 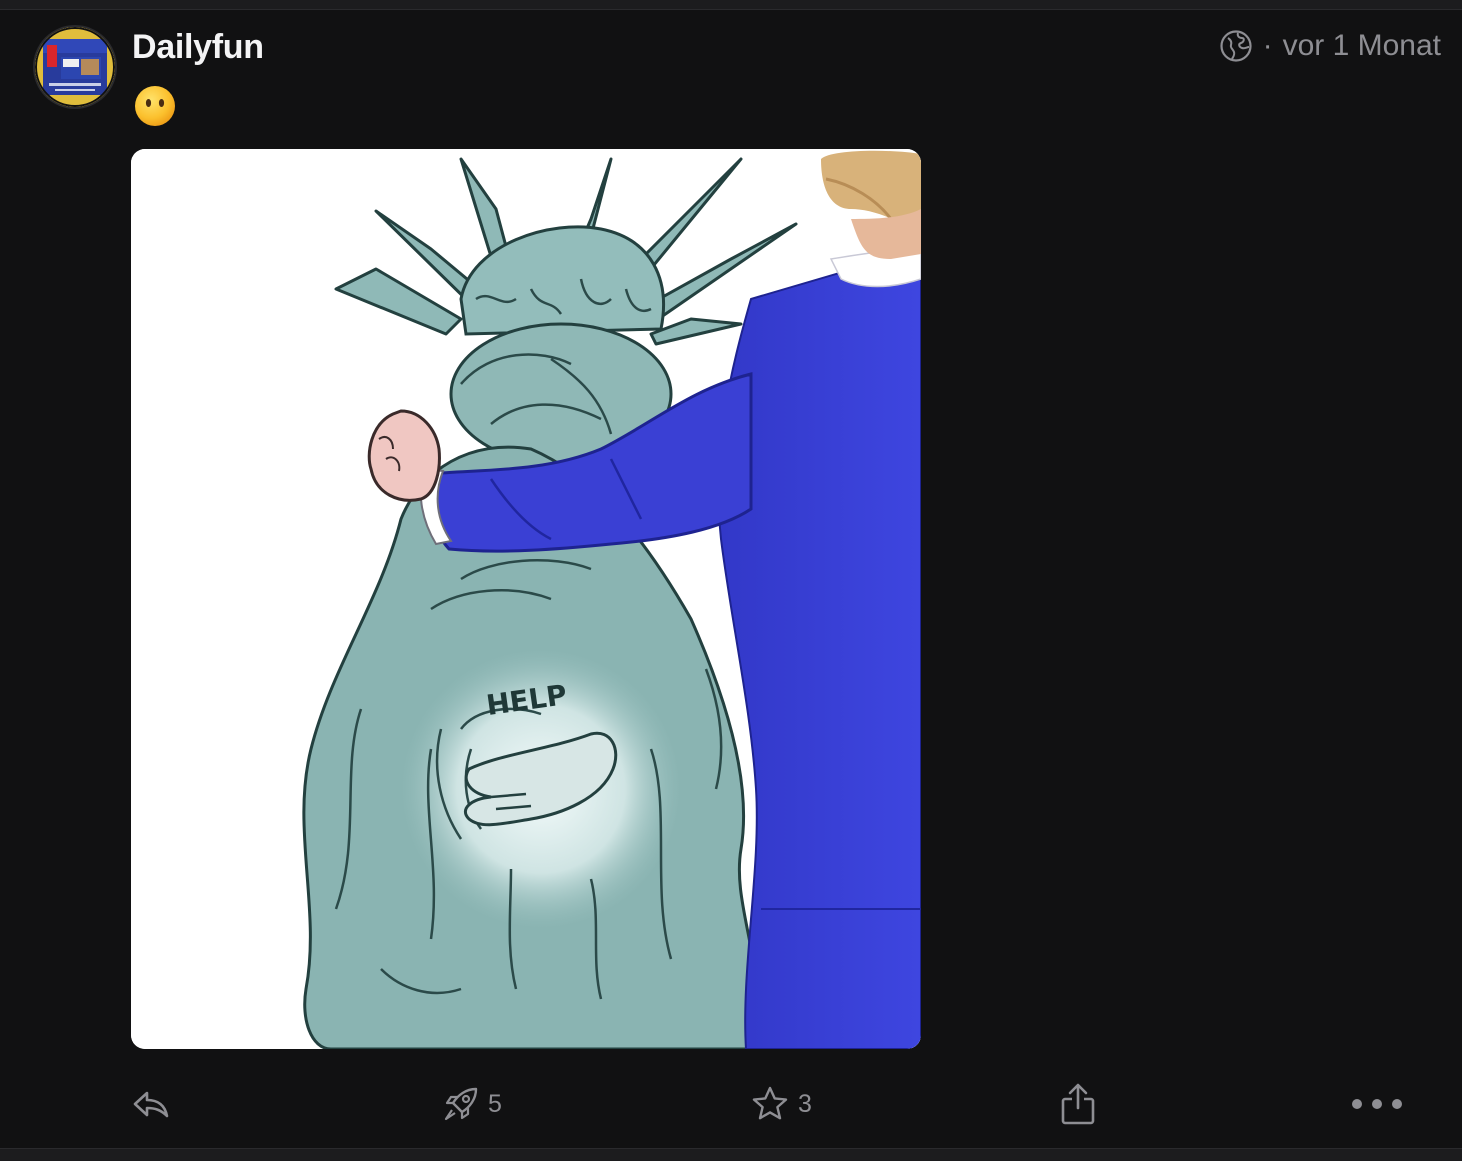 What do you see at coordinates (155, 106) in the screenshot?
I see `face-without-mouth-icon` at bounding box center [155, 106].